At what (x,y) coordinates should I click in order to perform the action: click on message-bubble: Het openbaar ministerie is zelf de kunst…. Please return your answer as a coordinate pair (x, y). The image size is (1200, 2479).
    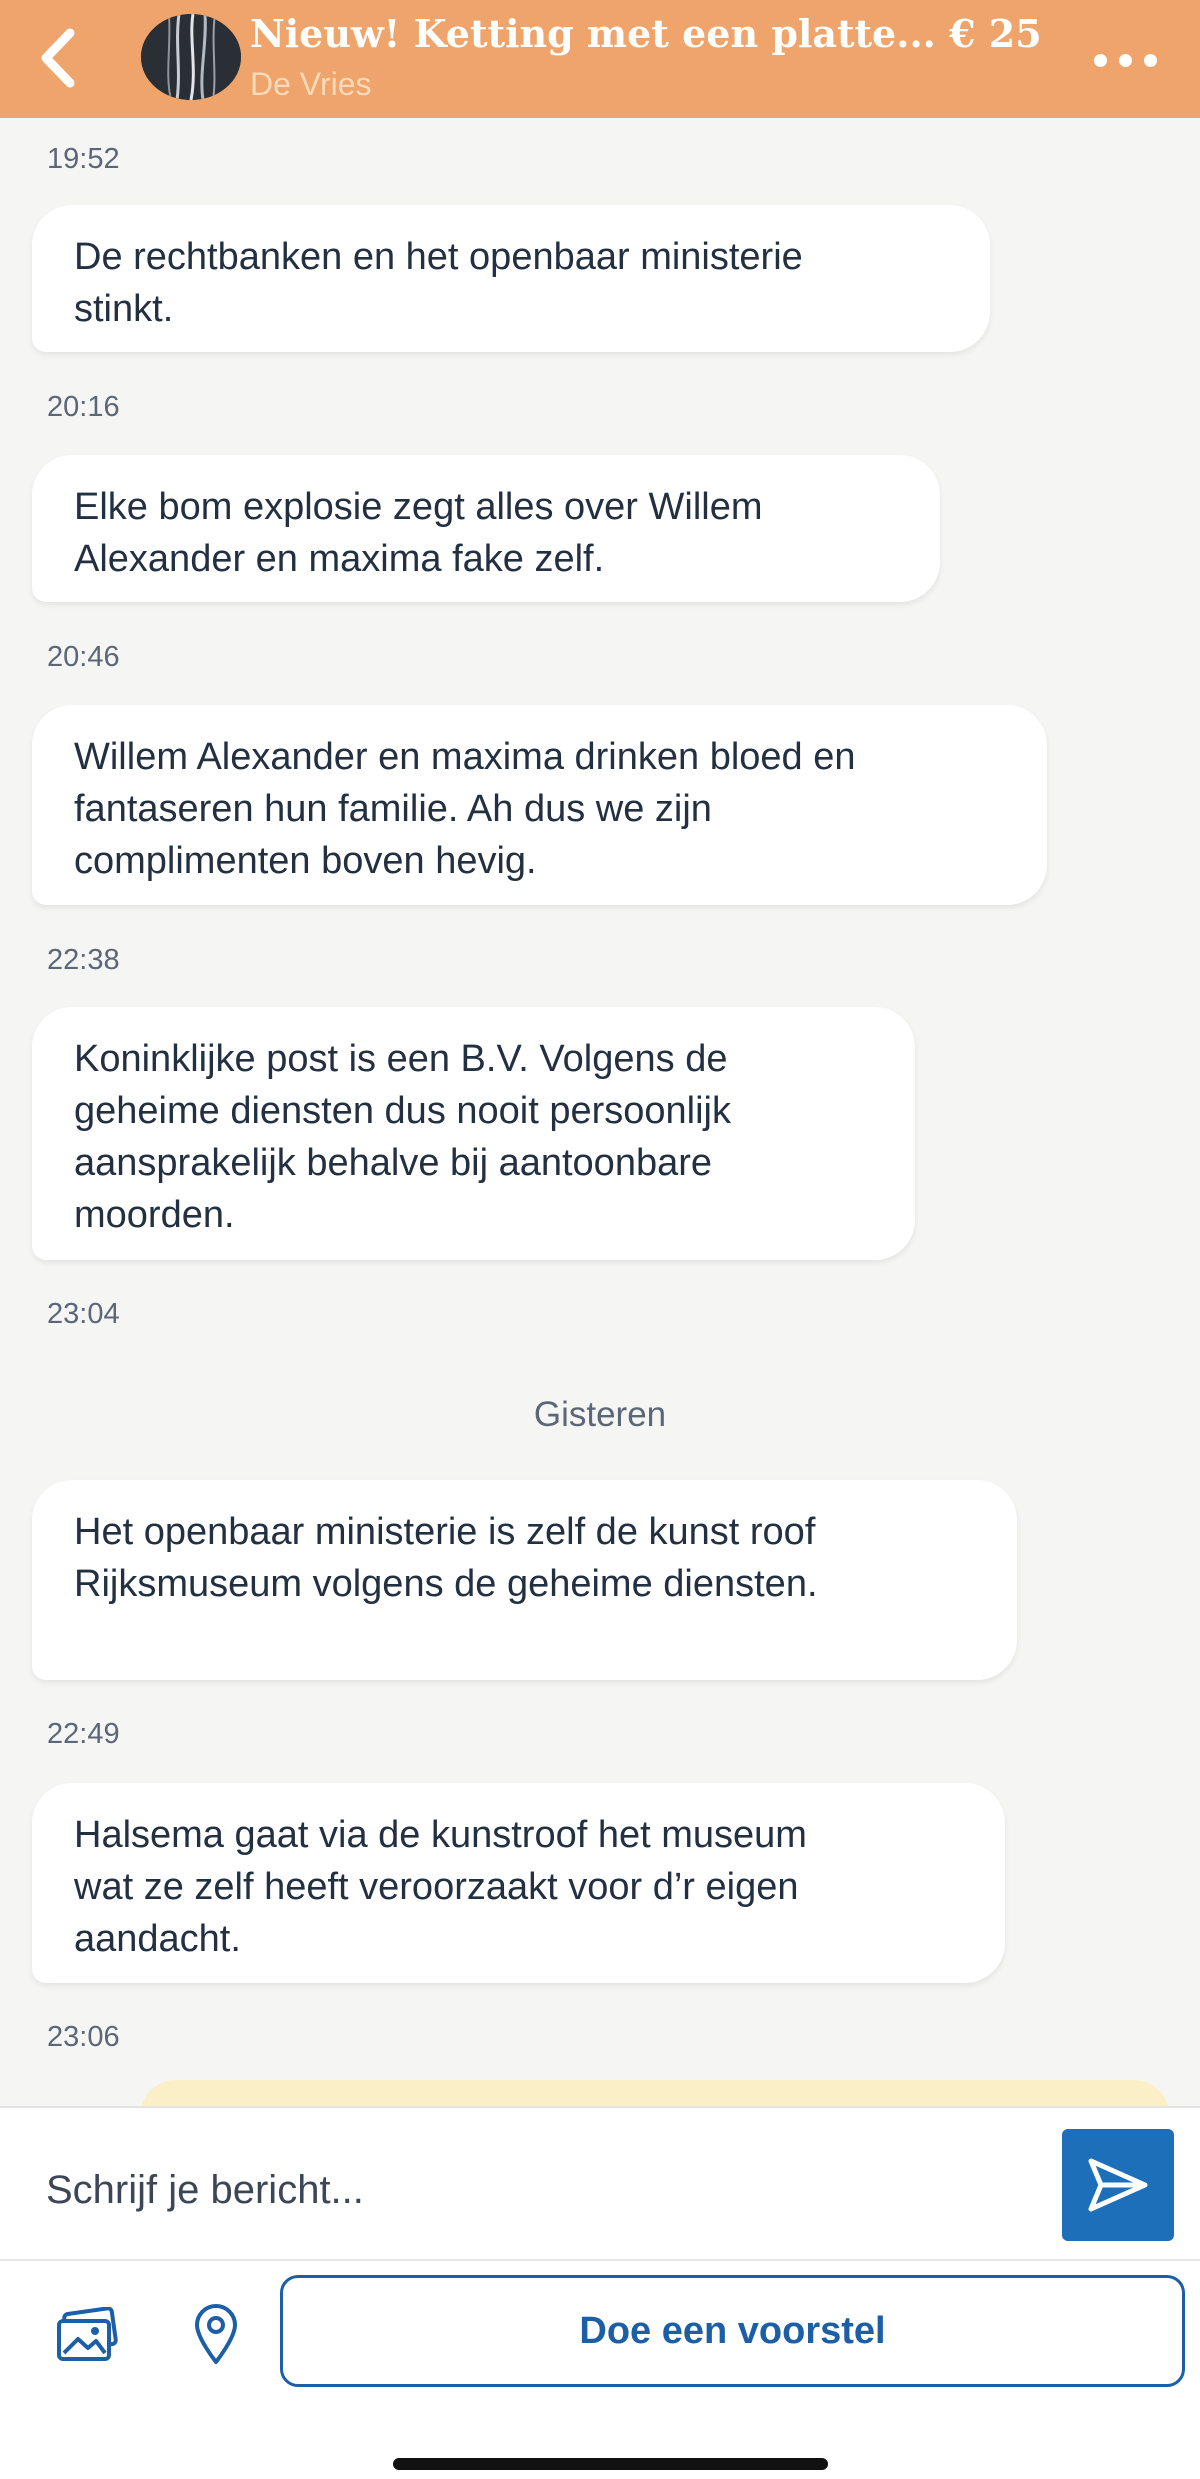
    Looking at the image, I should click on (524, 1580).